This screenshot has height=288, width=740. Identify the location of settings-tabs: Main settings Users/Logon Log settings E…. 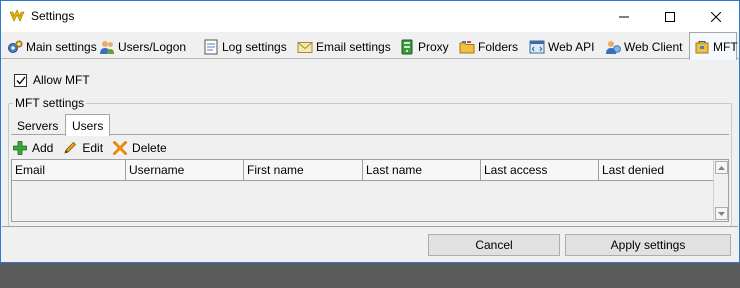
(370, 46).